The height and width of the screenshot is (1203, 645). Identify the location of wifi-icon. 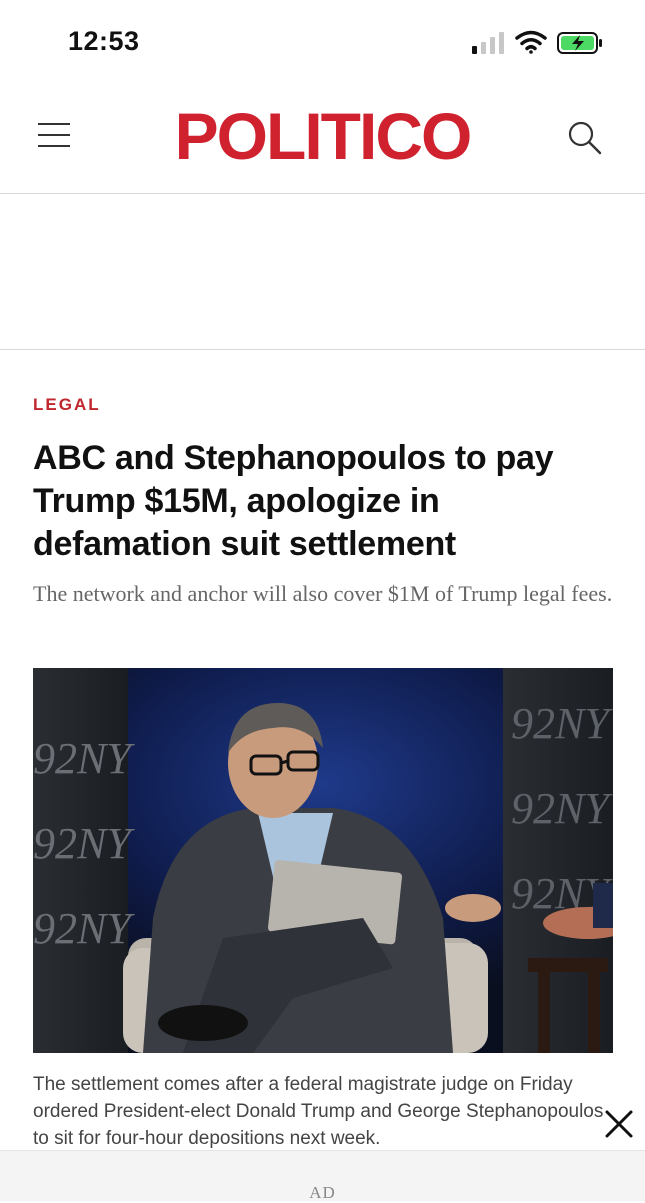
(531, 42).